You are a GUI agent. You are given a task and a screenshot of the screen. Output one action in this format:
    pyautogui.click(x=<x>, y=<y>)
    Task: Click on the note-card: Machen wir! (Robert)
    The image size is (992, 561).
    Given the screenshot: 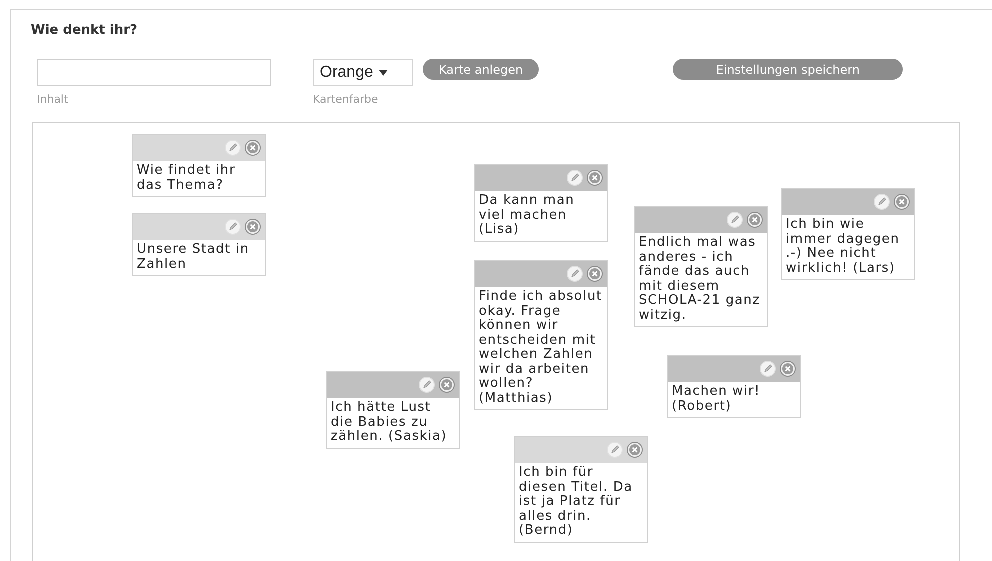 What is the action you would take?
    pyautogui.click(x=734, y=386)
    